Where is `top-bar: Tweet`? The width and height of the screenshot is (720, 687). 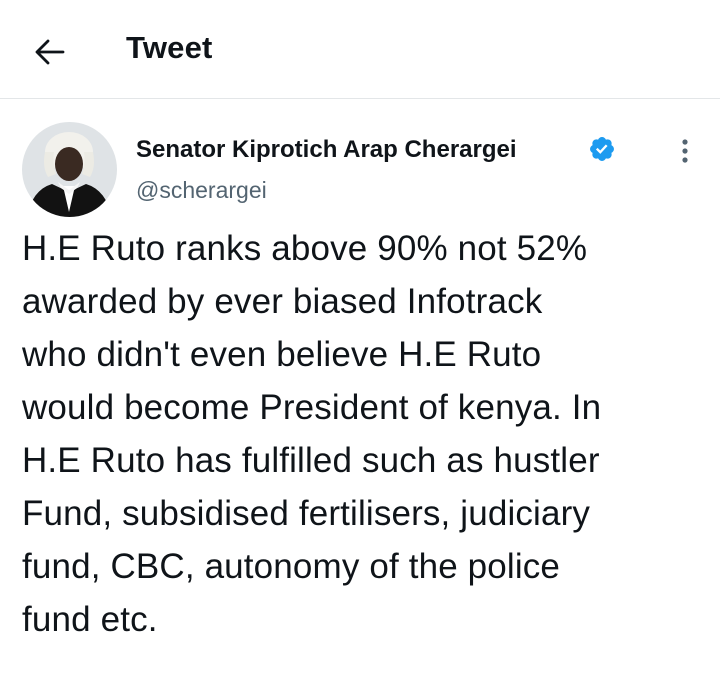
top-bar: Tweet is located at coordinates (360, 49).